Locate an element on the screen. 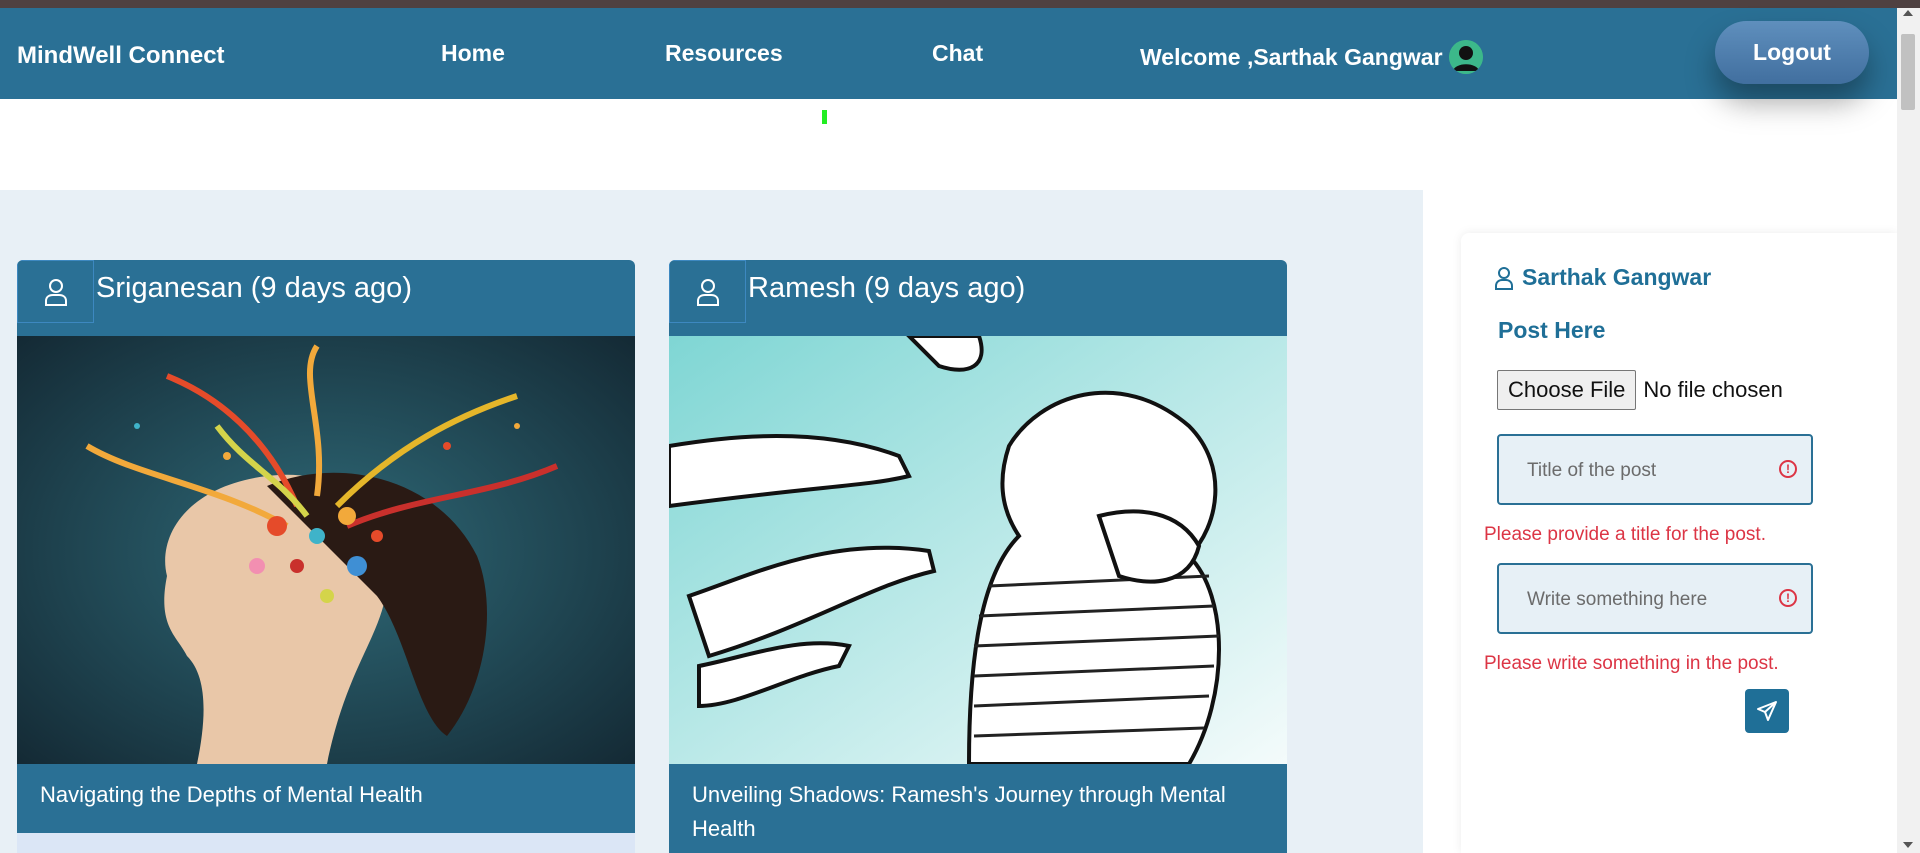 The width and height of the screenshot is (1920, 853). page-scrollbar is located at coordinates (1908, 430).